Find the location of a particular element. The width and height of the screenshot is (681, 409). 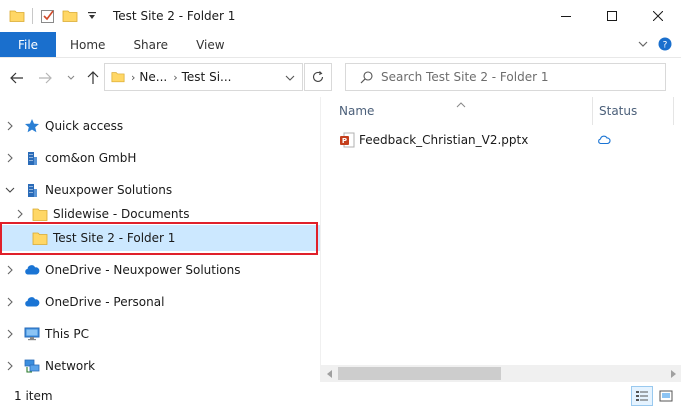

search-input is located at coordinates (521, 77).